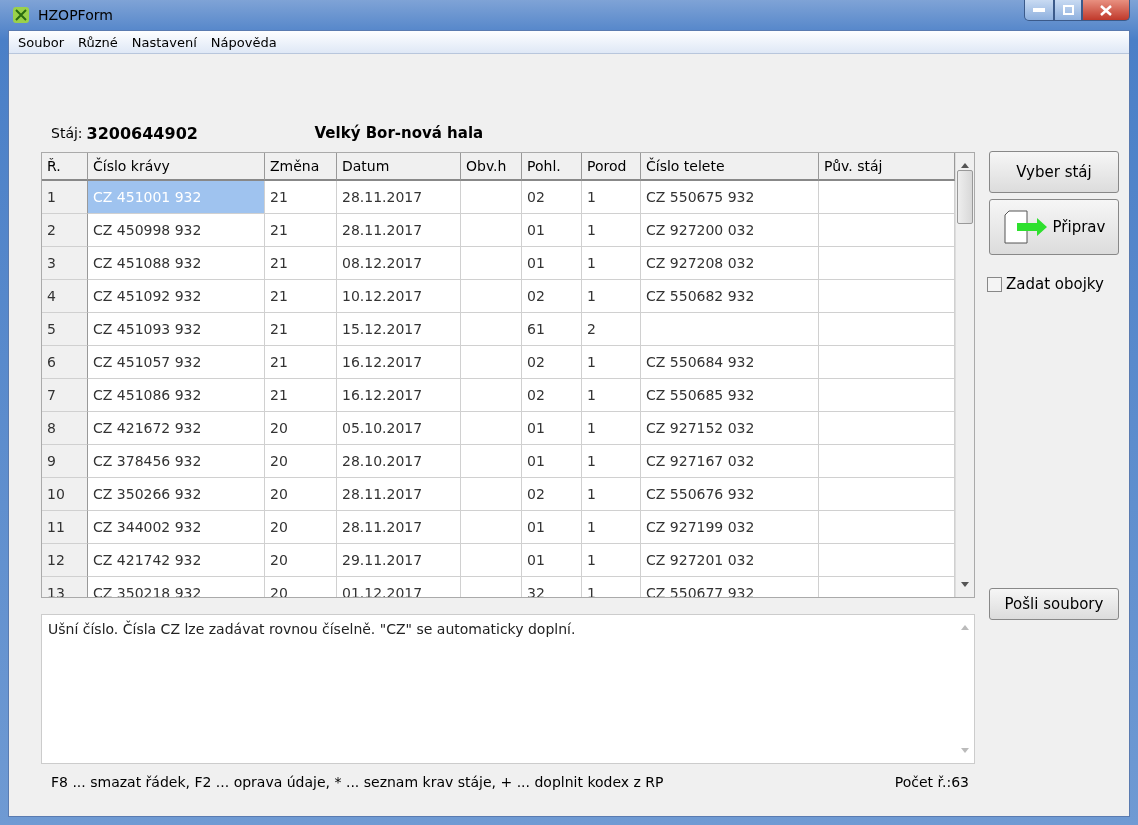 This screenshot has height=825, width=1138. What do you see at coordinates (65, 263) in the screenshot?
I see `row-number: 3` at bounding box center [65, 263].